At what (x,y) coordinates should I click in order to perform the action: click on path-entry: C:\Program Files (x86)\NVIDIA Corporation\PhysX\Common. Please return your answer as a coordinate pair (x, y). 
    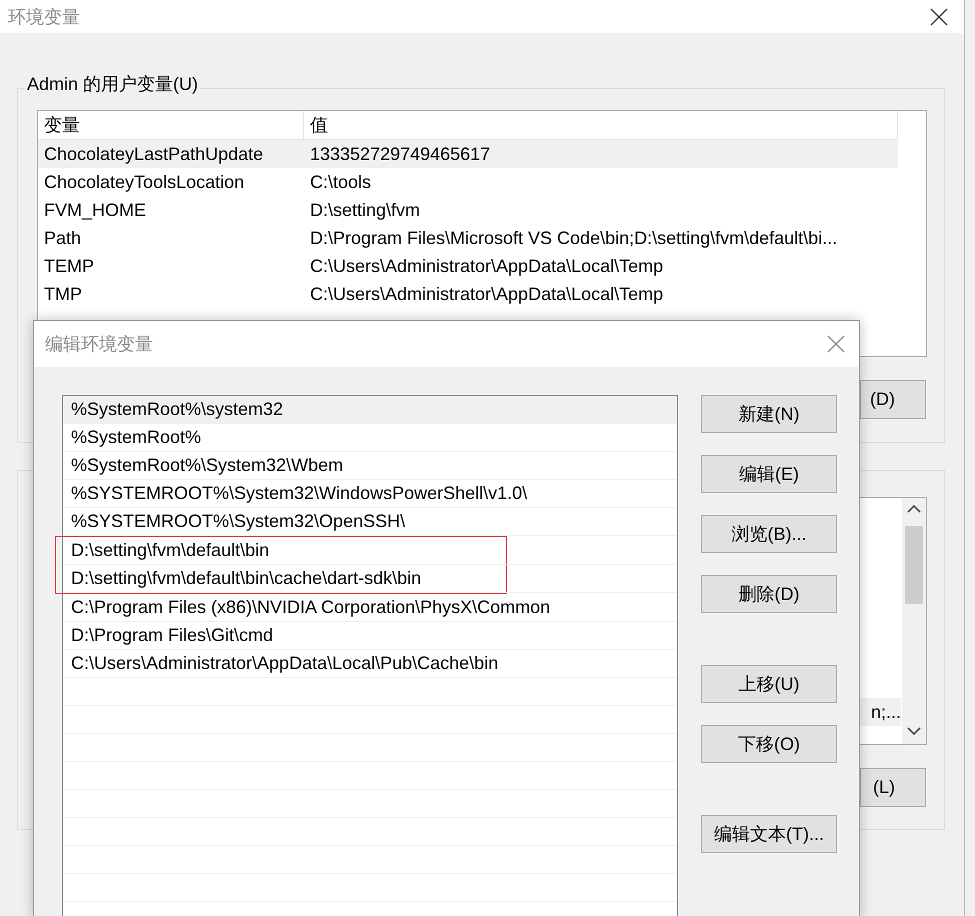
    Looking at the image, I should click on (370, 608).